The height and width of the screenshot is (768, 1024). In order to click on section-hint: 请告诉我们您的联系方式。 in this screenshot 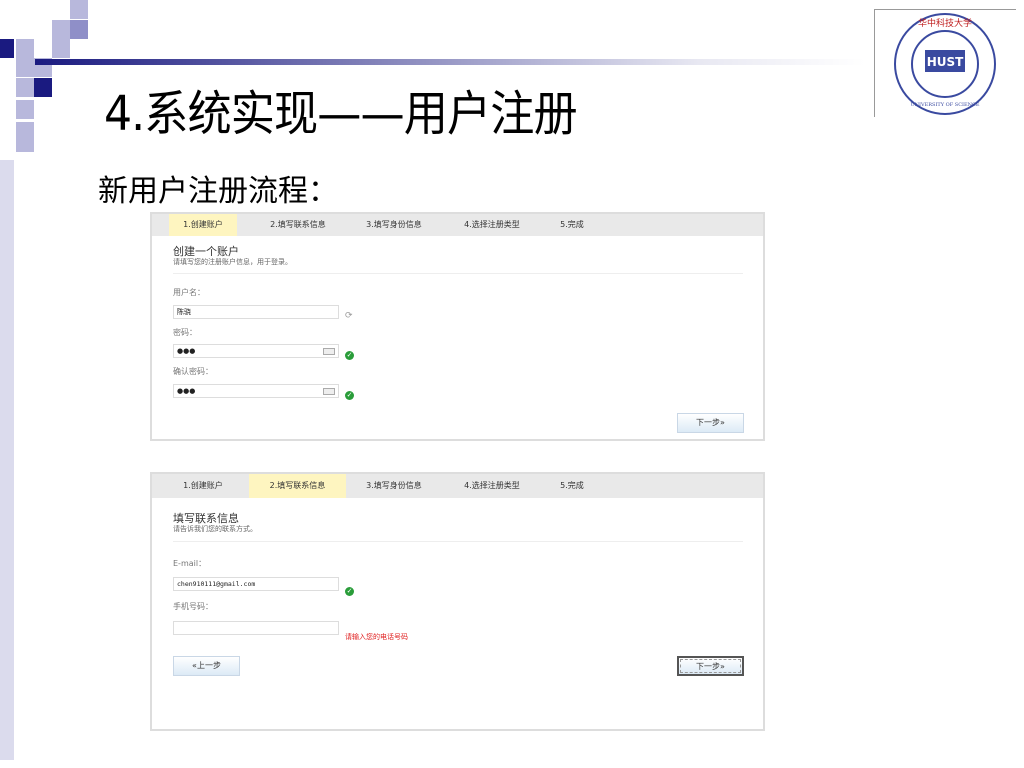, I will do `click(215, 529)`.